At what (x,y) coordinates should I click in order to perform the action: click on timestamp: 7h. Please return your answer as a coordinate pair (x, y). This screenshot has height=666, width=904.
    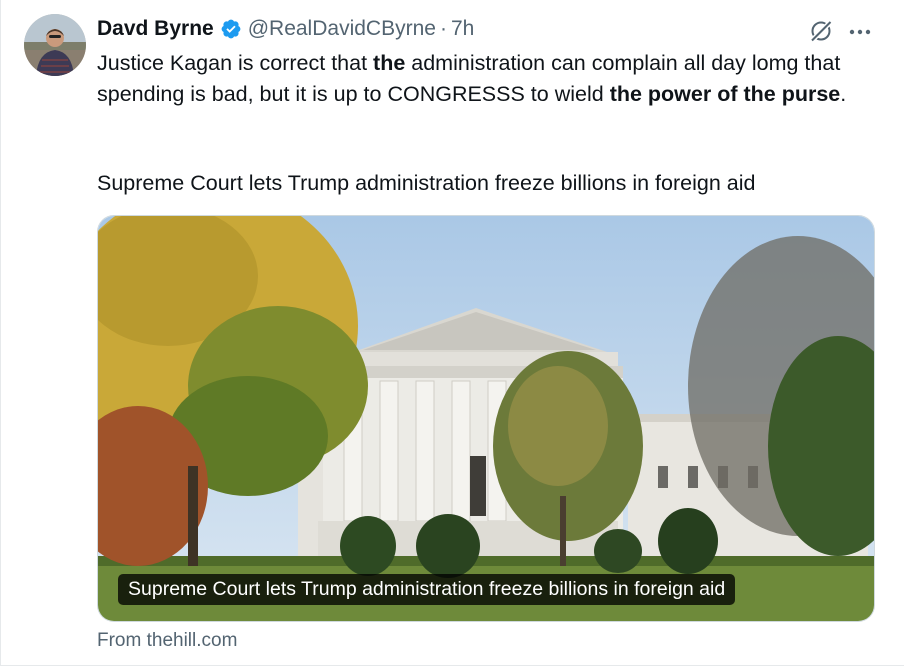
    Looking at the image, I should click on (462, 29).